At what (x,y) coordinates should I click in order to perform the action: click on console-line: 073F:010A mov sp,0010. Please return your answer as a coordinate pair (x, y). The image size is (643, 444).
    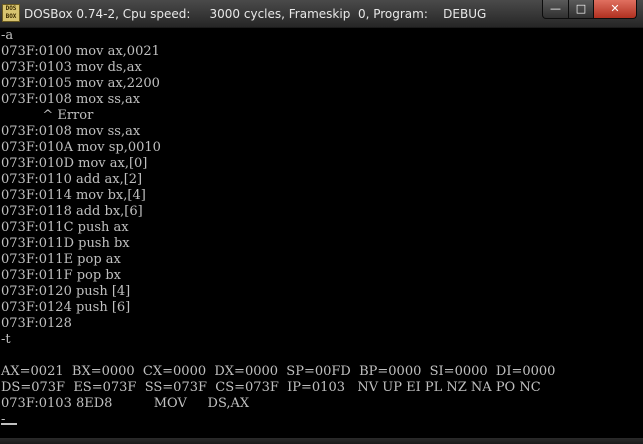
    Looking at the image, I should click on (81, 147).